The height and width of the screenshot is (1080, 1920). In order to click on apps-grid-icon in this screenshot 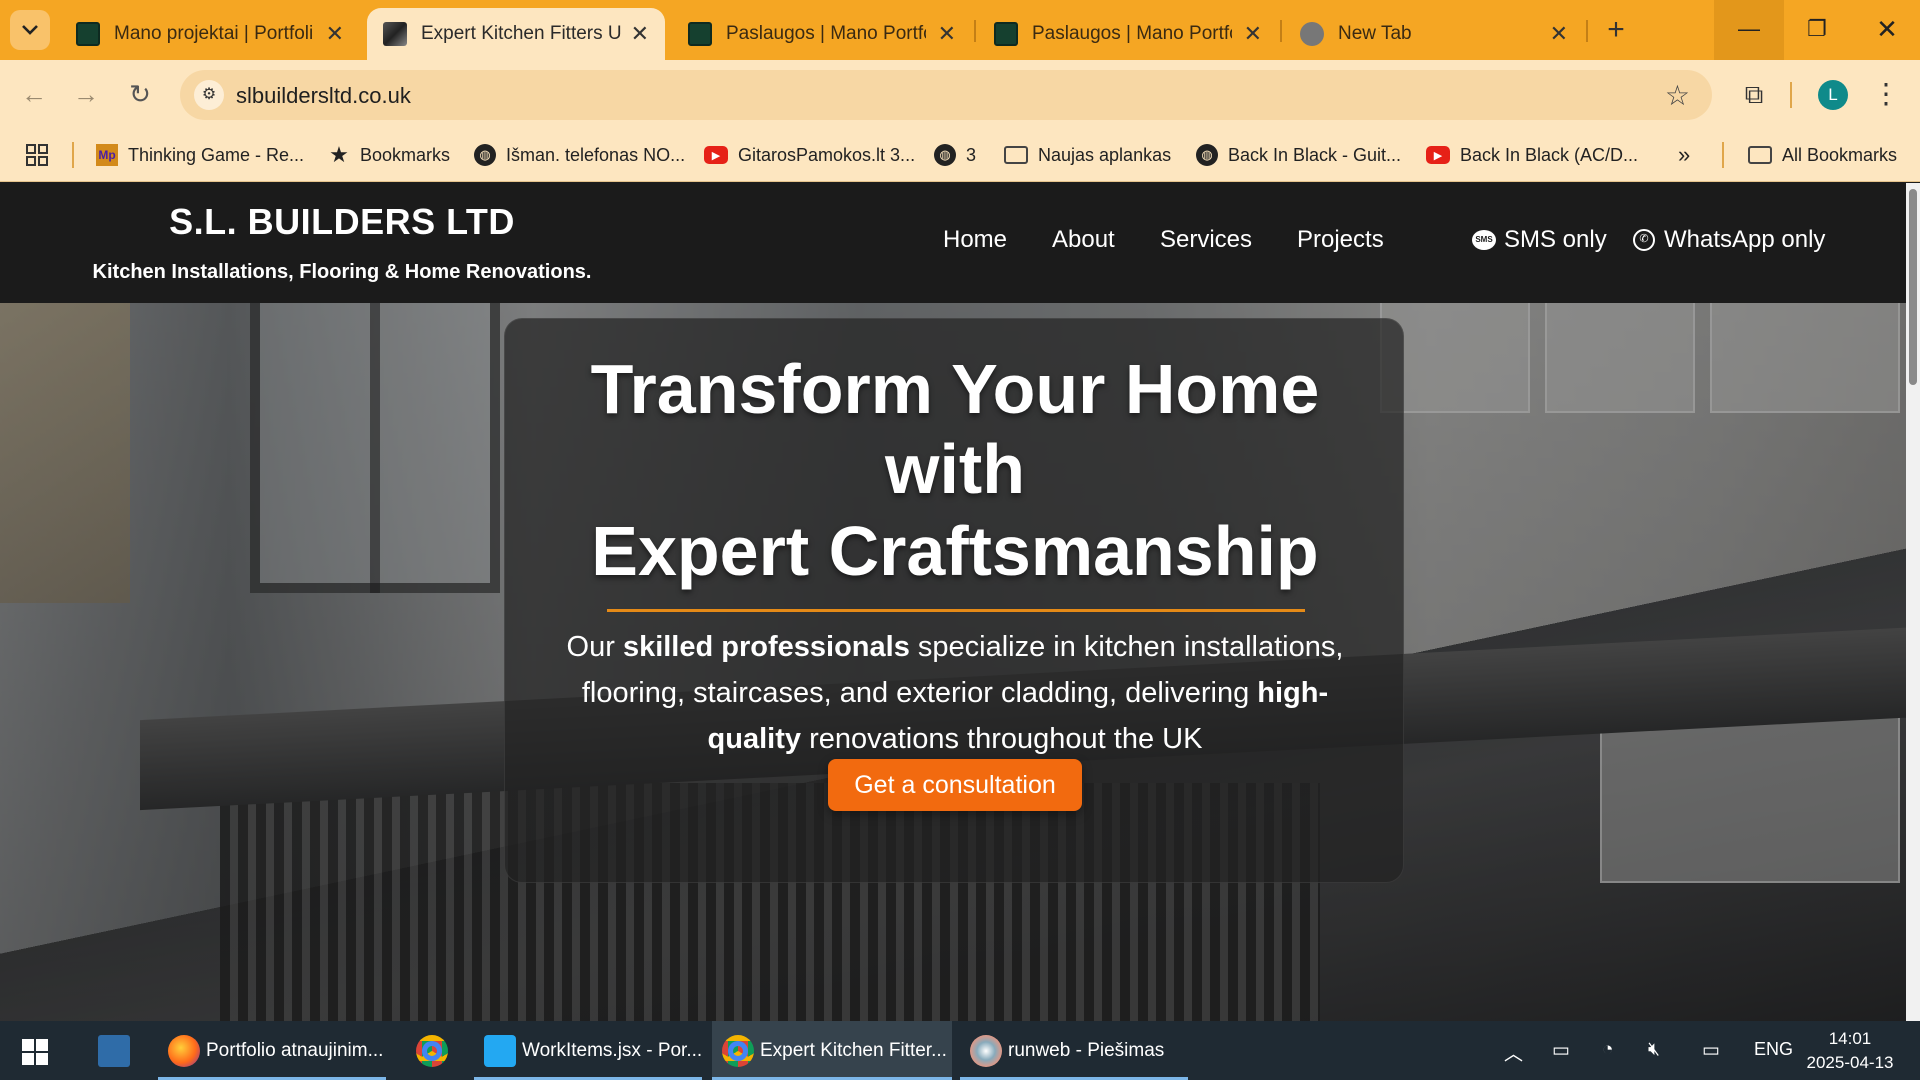, I will do `click(37, 155)`.